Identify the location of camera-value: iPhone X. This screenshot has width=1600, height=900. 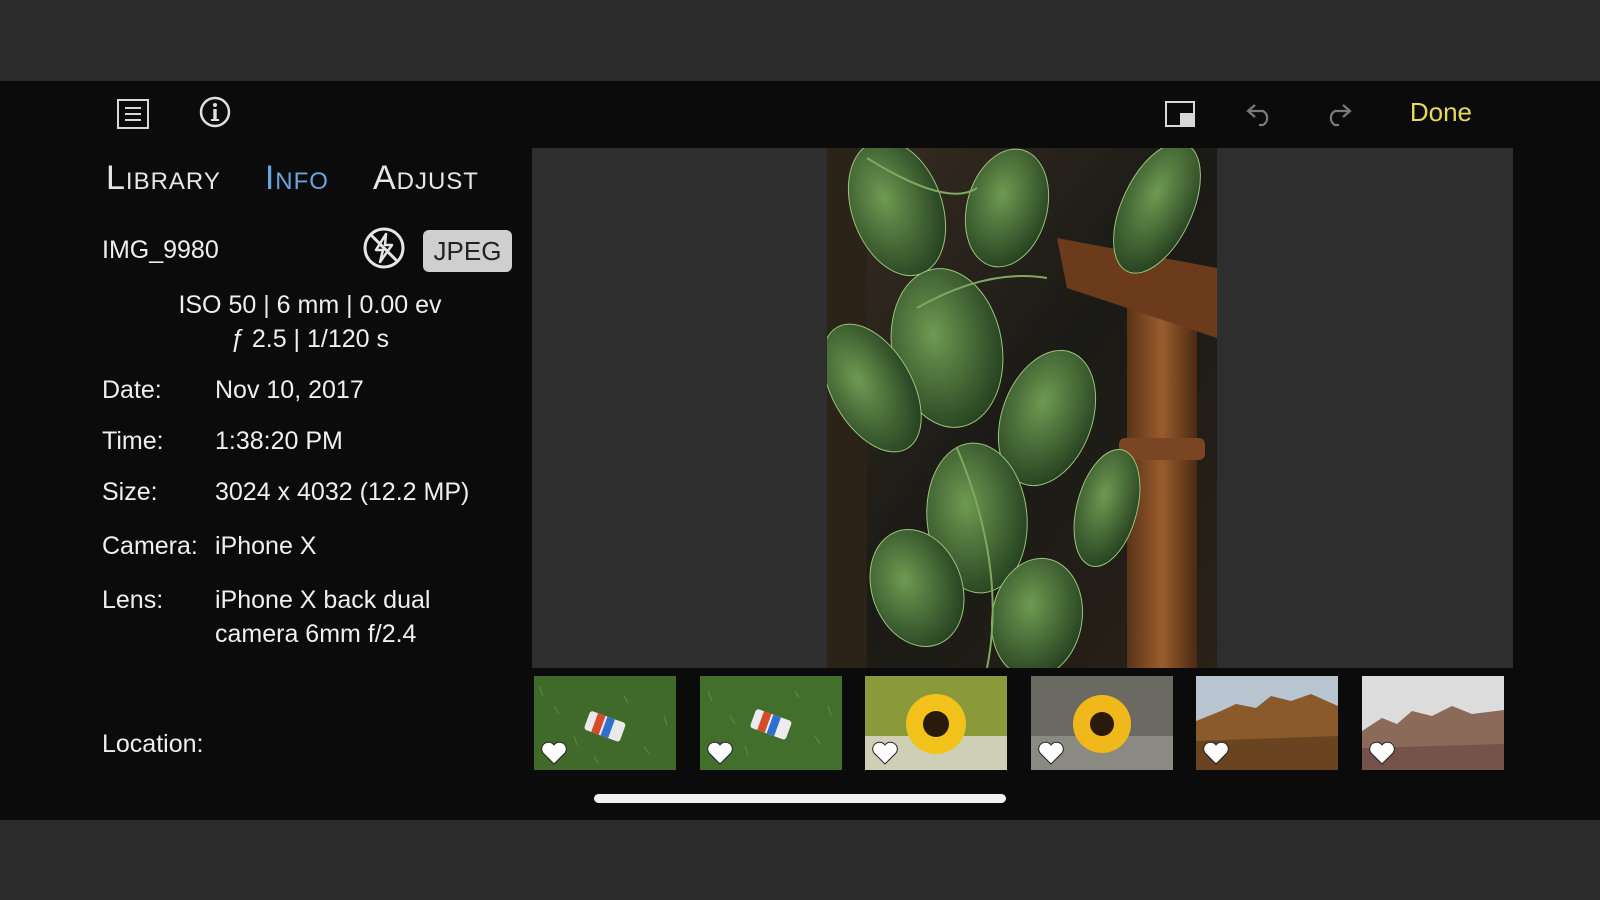
(266, 546).